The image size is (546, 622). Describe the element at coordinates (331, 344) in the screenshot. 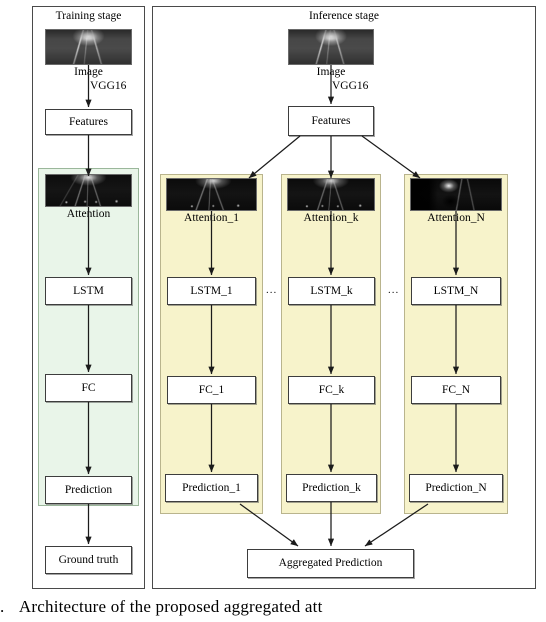

I see `inference-branch-2-panel` at that location.